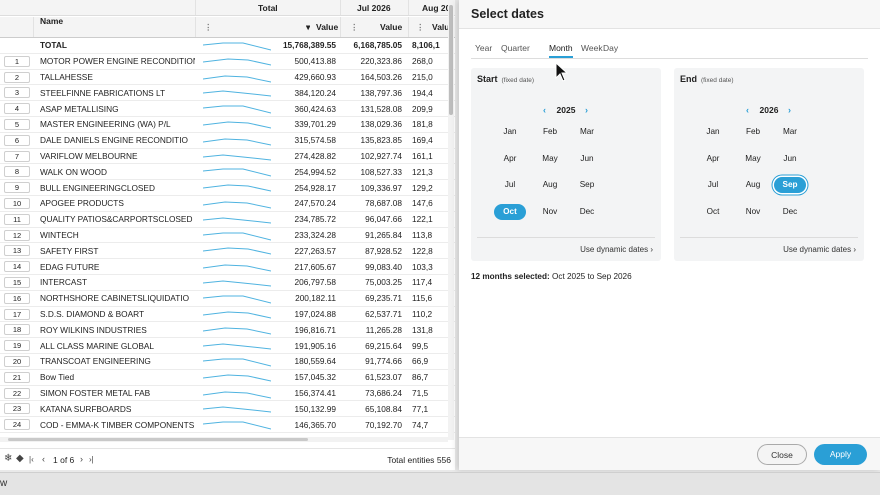  What do you see at coordinates (315, 219) in the screenshot?
I see `cell-total: 234,785.72` at bounding box center [315, 219].